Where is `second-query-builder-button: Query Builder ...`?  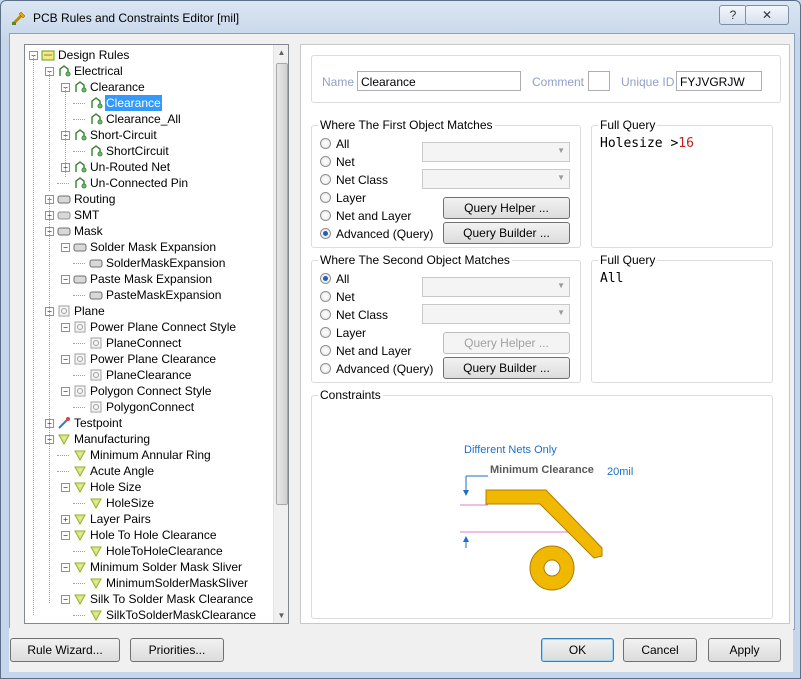
second-query-builder-button: Query Builder ... is located at coordinates (506, 368).